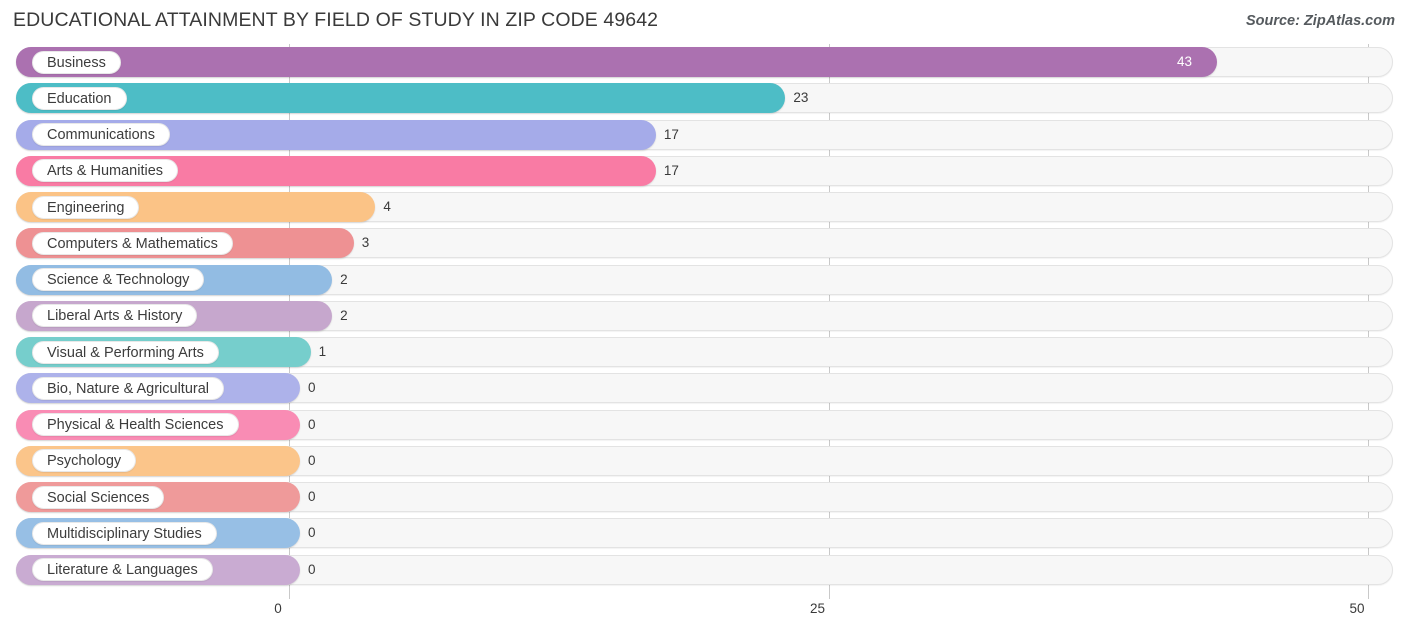 The height and width of the screenshot is (631, 1406). Describe the element at coordinates (101, 135) in the screenshot. I see `bar-category-label: Communications` at that location.